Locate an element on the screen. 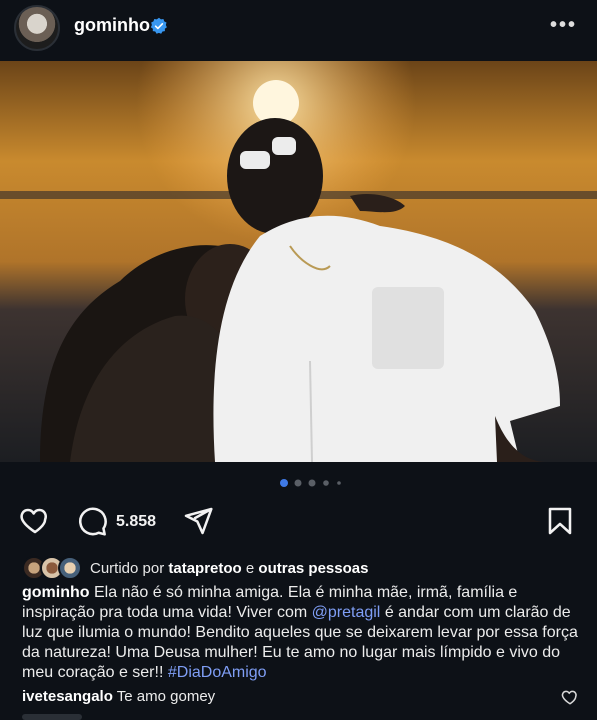 This screenshot has height=720, width=597. caption-hashtag: #DiaDoAmigo is located at coordinates (217, 672).